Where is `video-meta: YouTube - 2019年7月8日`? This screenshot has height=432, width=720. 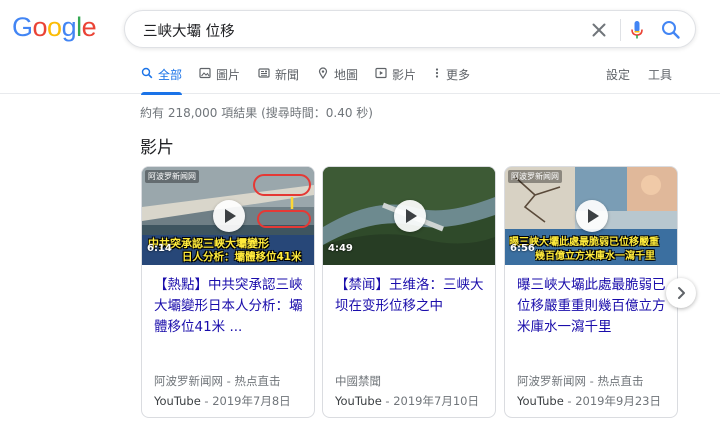 video-meta: YouTube - 2019年7月8日 is located at coordinates (222, 401).